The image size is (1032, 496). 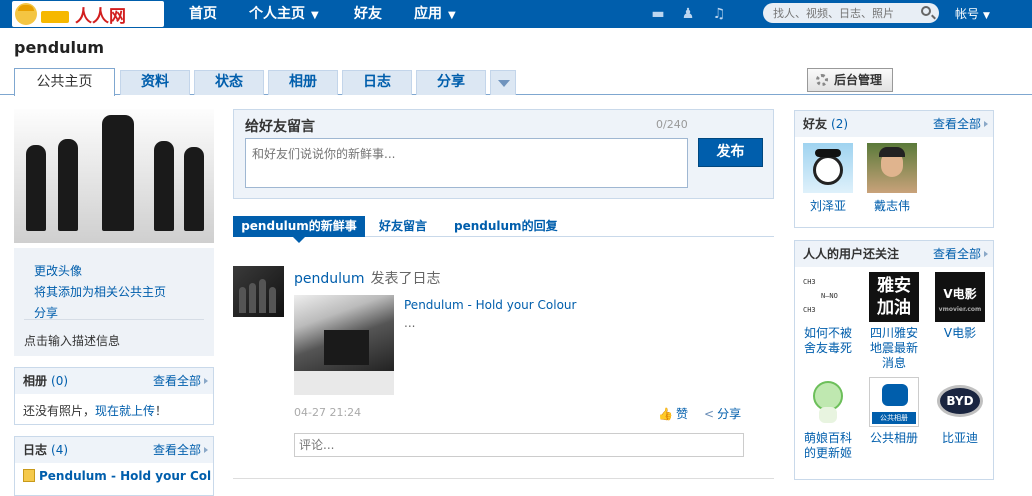 What do you see at coordinates (203, 14) in the screenshot?
I see `nav-home: 首页` at bounding box center [203, 14].